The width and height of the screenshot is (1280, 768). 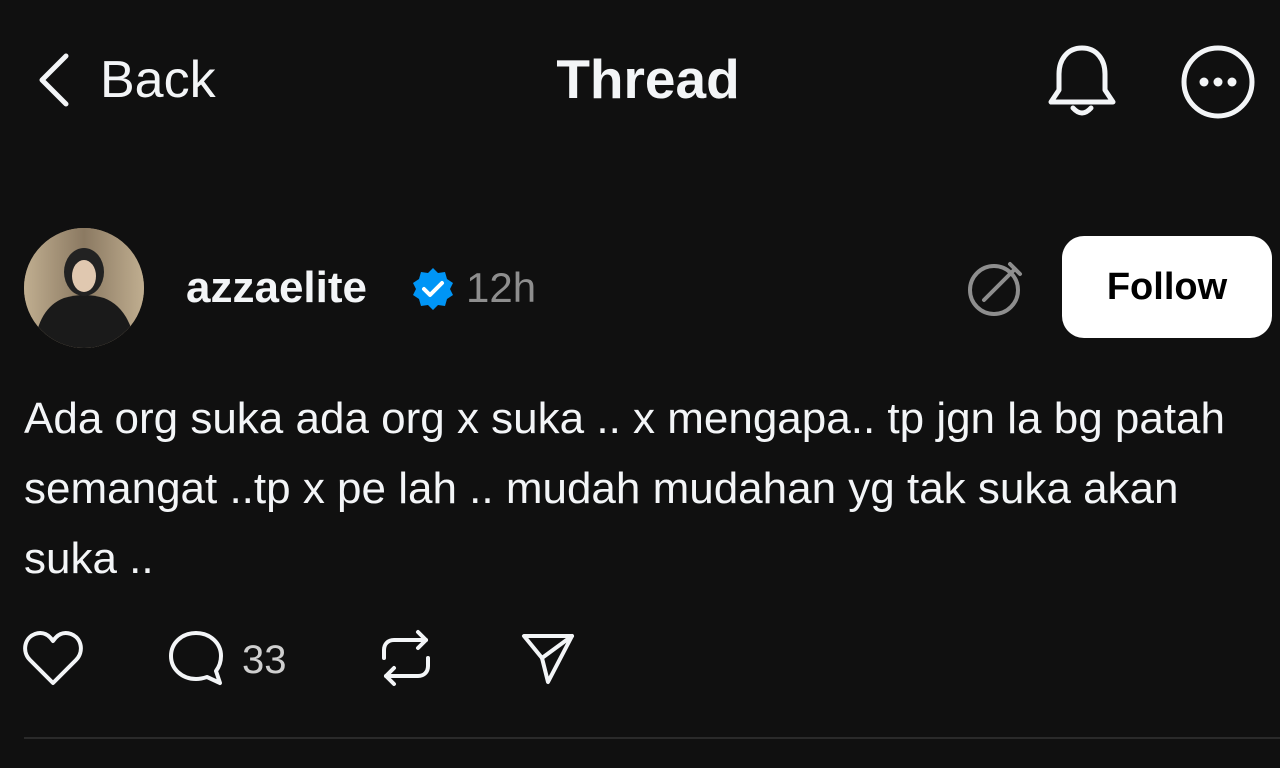 I want to click on post-timestamp: 12h, so click(x=501, y=287).